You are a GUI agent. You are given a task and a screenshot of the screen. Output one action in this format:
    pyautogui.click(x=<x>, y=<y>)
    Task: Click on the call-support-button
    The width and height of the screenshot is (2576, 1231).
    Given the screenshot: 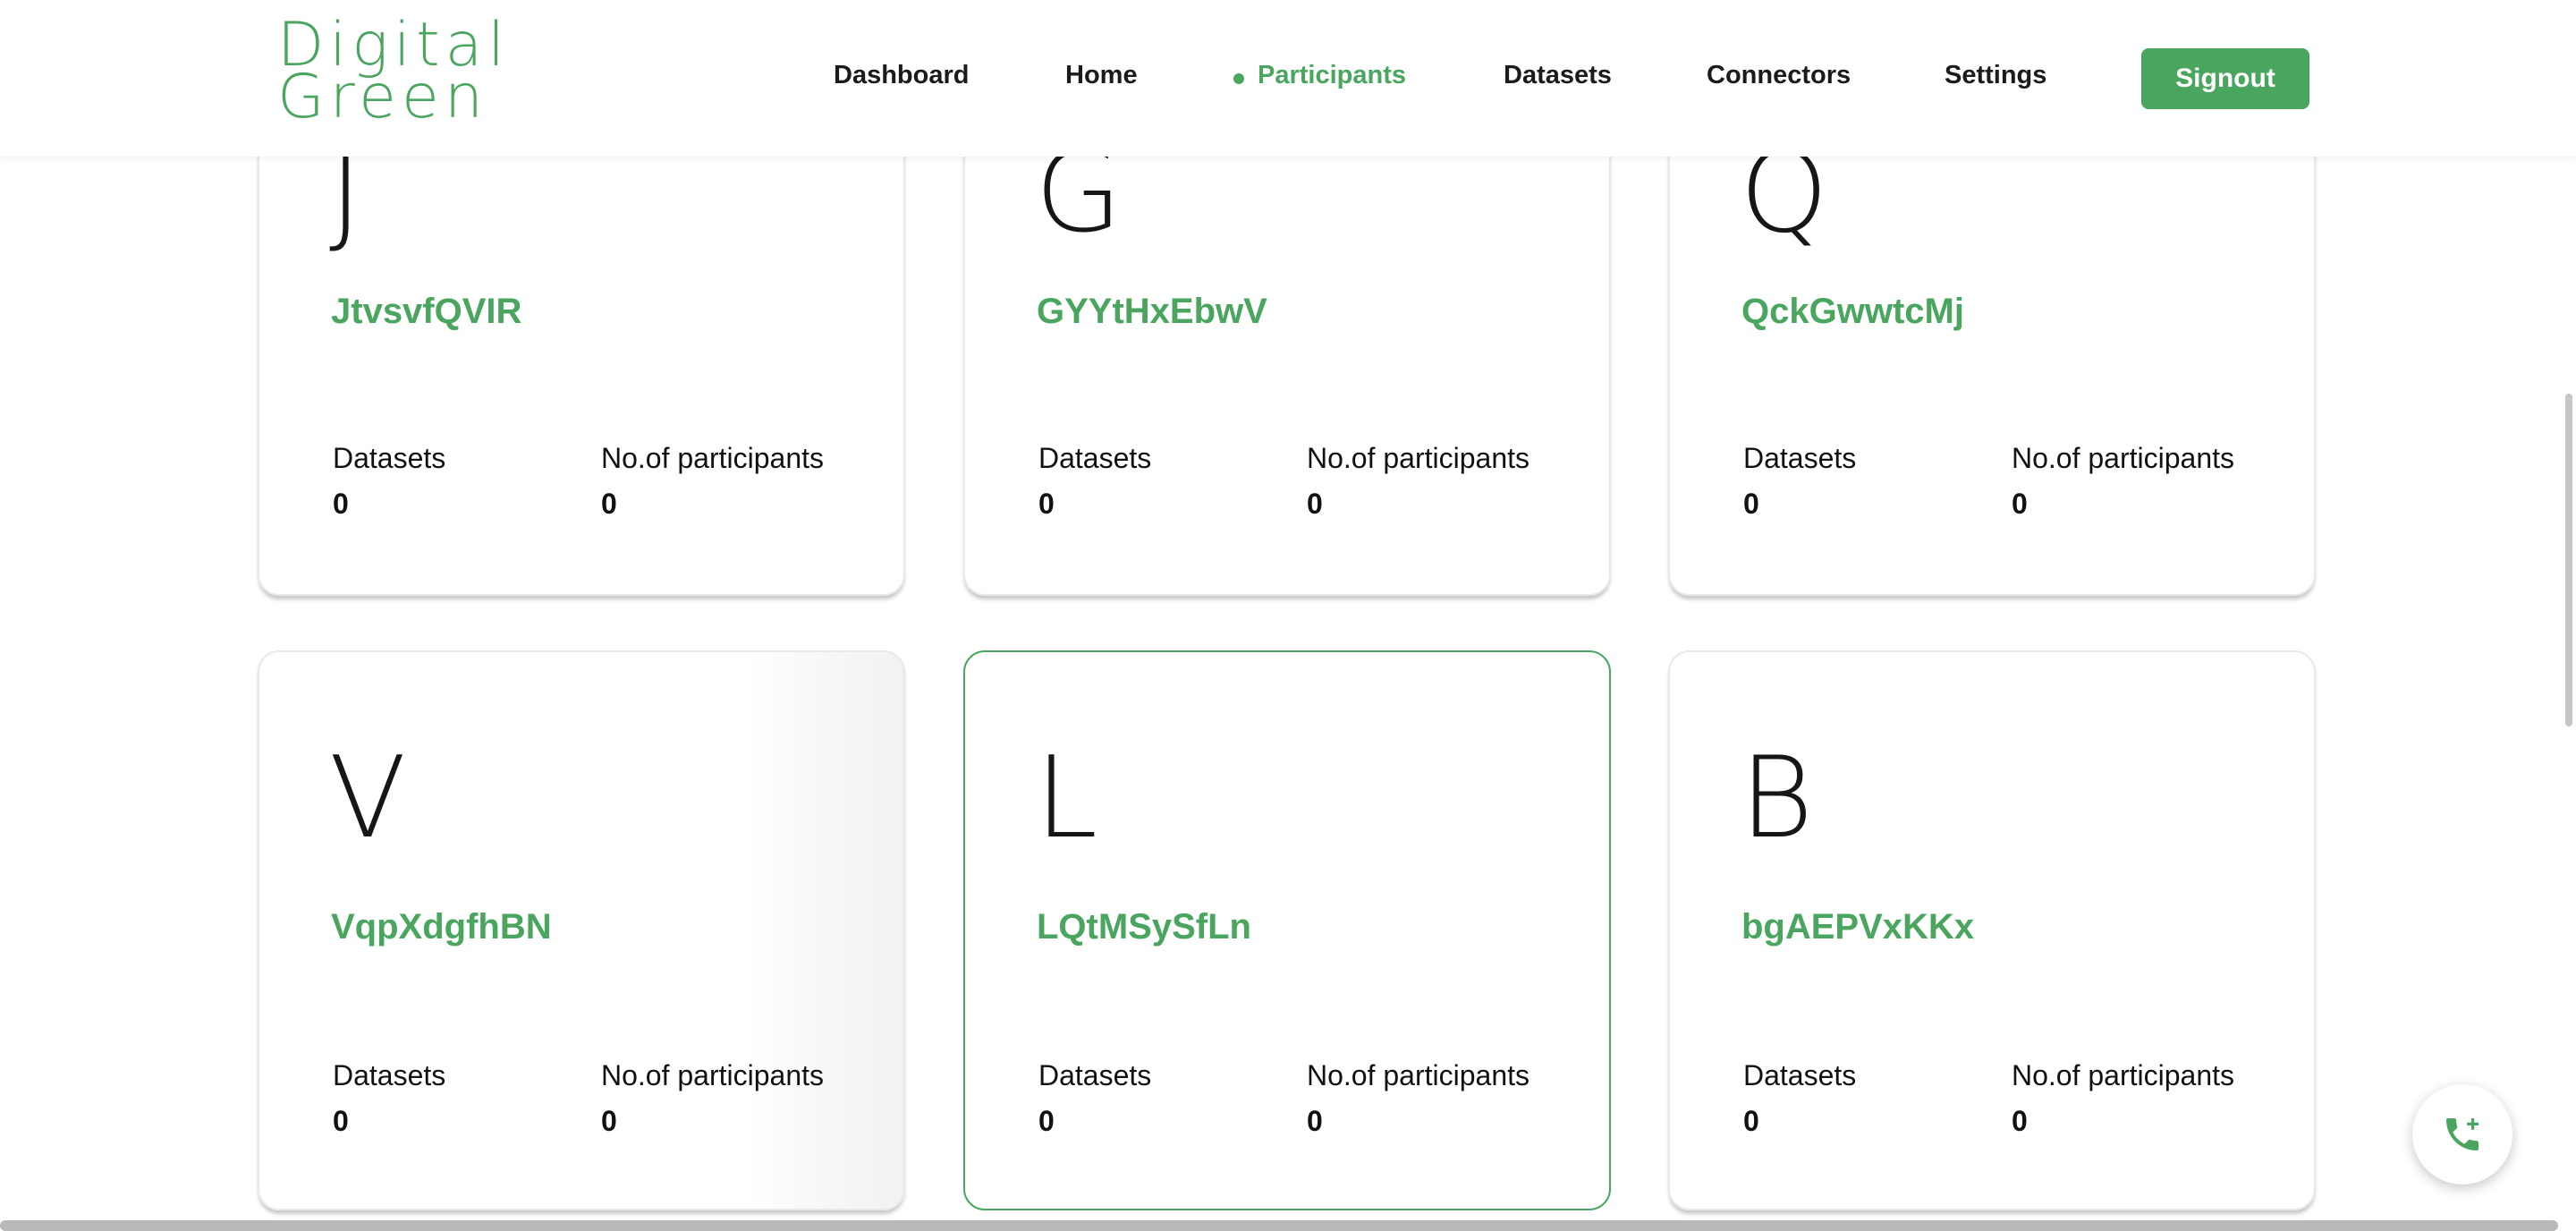 What is the action you would take?
    pyautogui.click(x=2462, y=1134)
    